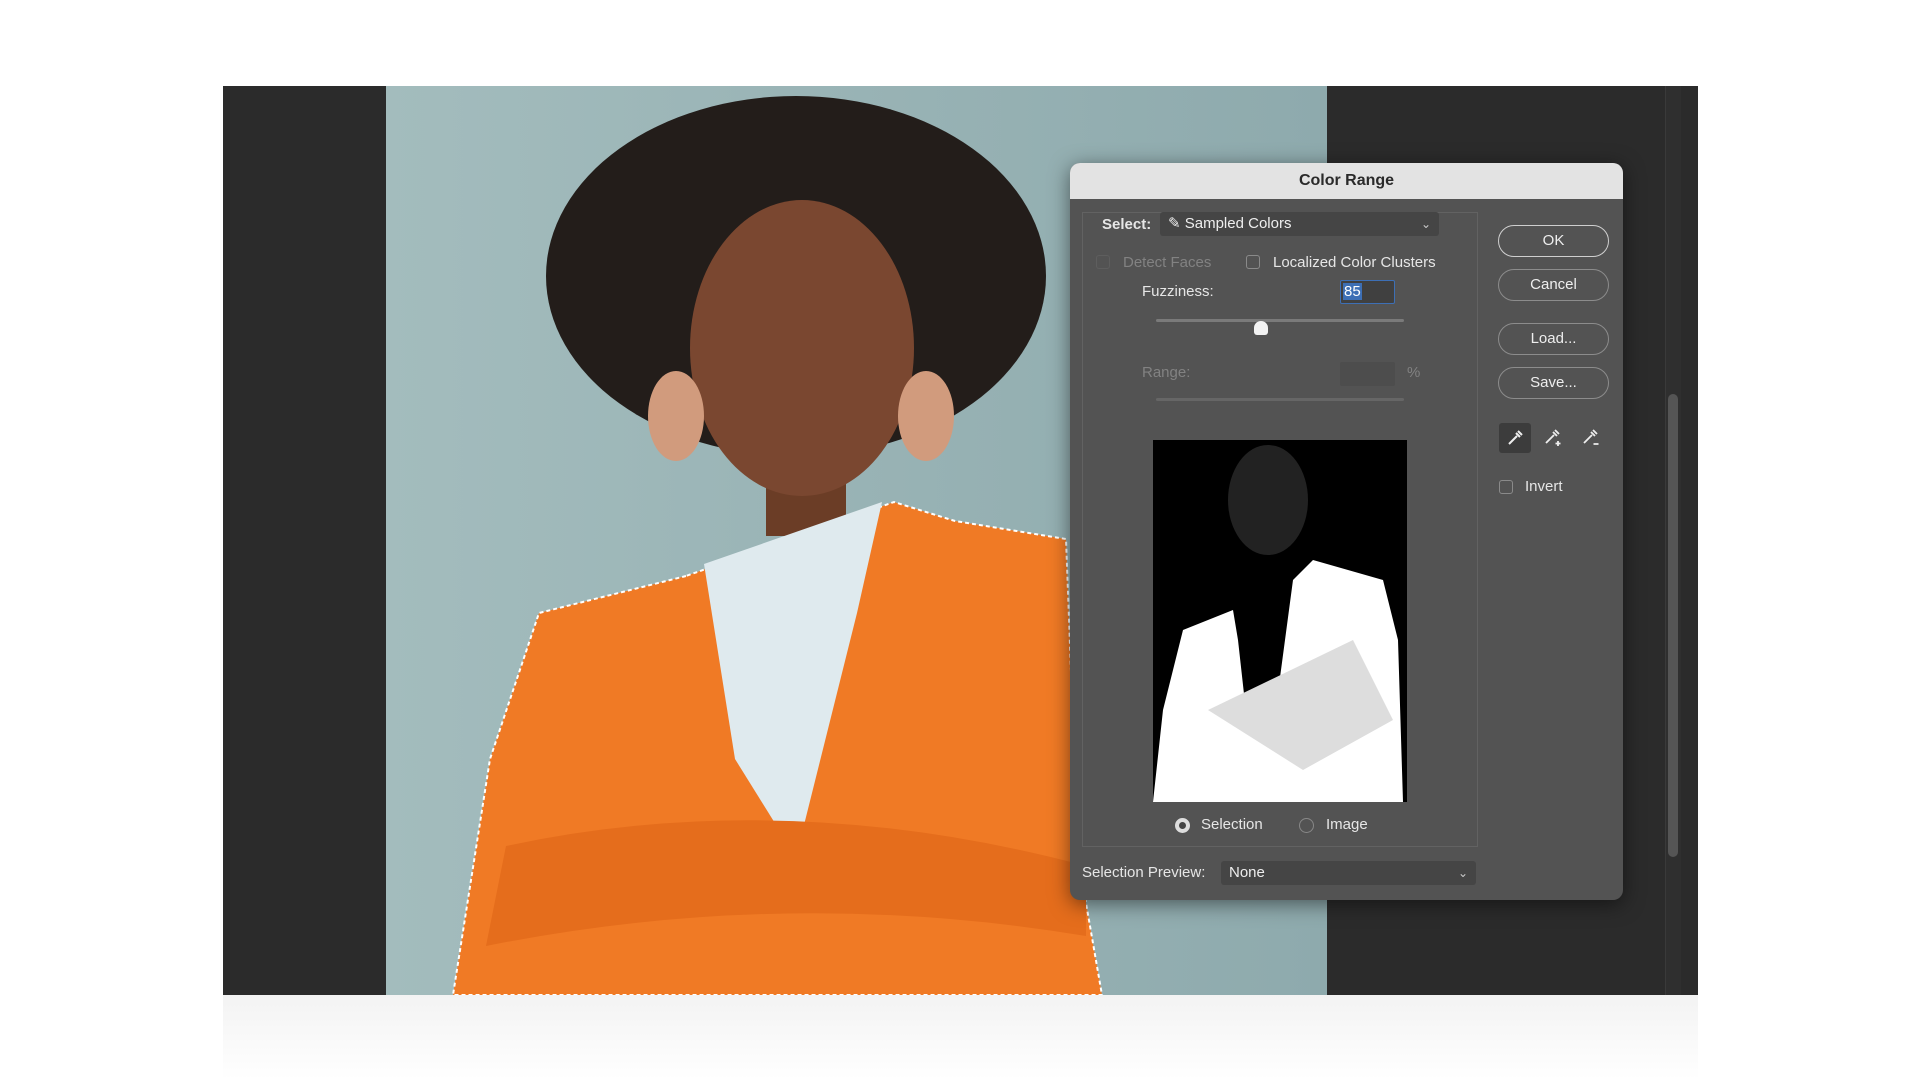 The width and height of the screenshot is (1920, 1080). What do you see at coordinates (1167, 262) in the screenshot?
I see `detect-faces-label: Detect Faces` at bounding box center [1167, 262].